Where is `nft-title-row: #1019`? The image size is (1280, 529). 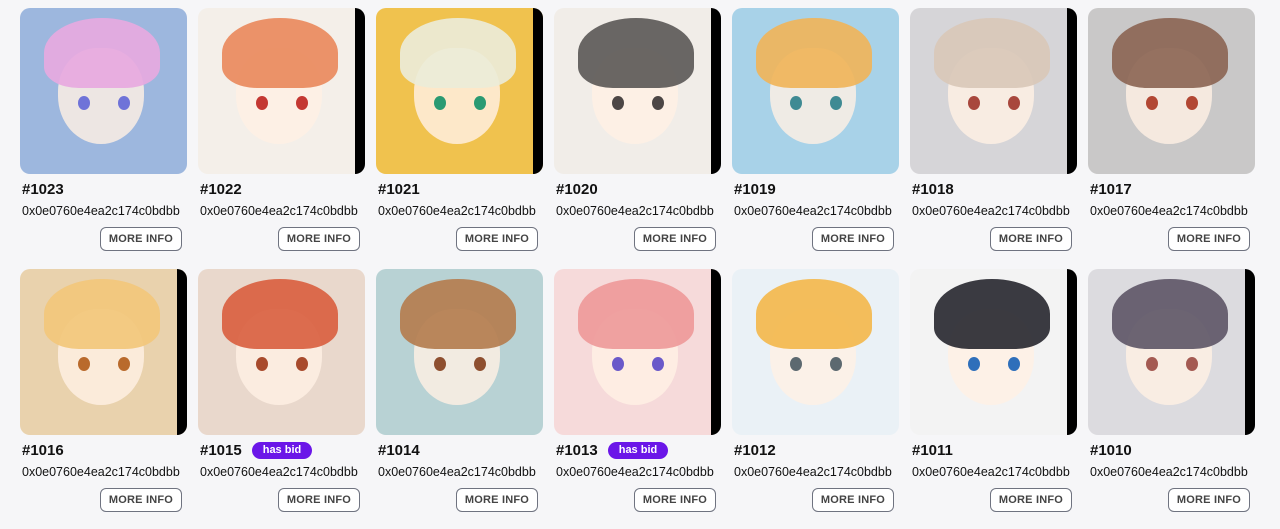
nft-title-row: #1019 is located at coordinates (755, 189).